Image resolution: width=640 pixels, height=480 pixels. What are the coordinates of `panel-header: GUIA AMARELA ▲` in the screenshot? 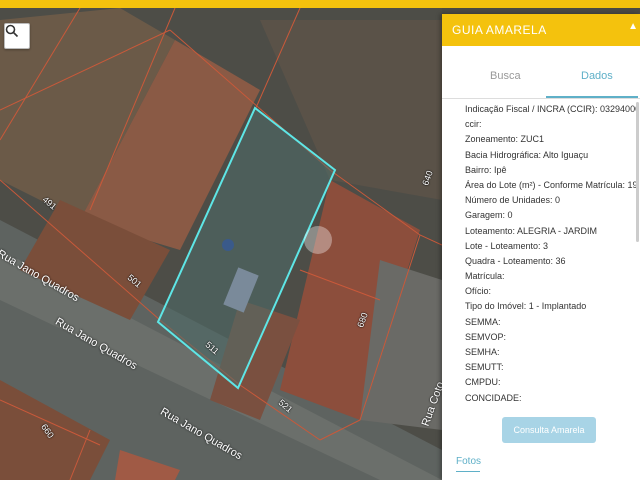 It's located at (541, 30).